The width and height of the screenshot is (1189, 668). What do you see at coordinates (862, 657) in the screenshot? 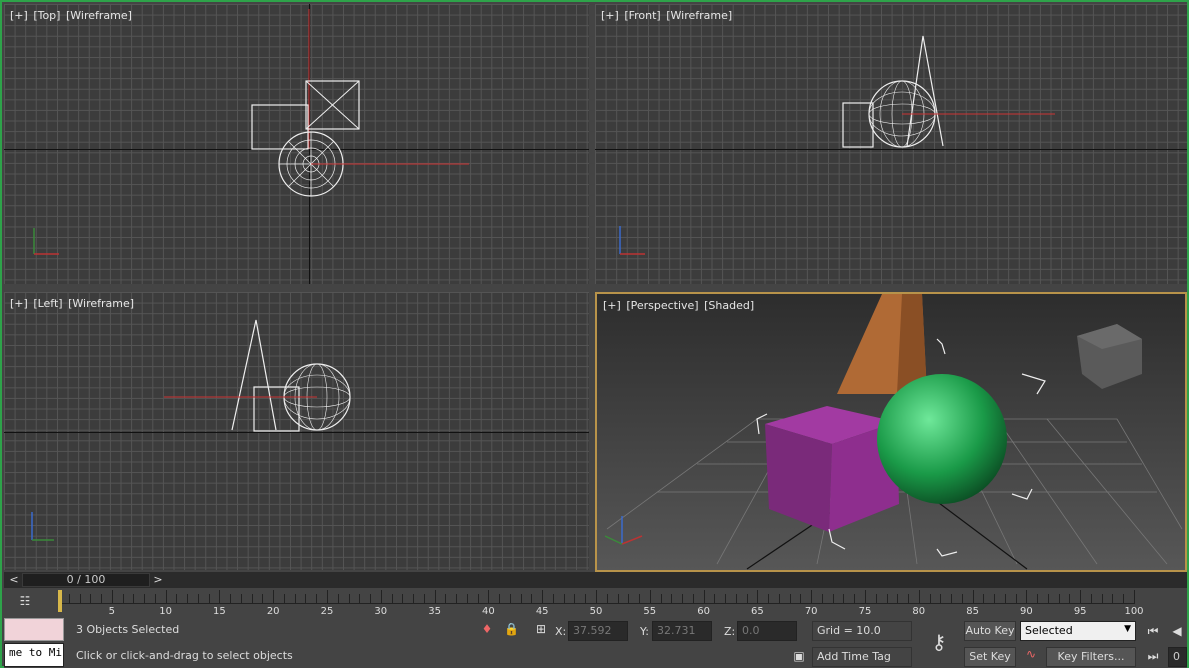
I see `add-time-tag: Add Time Tag` at bounding box center [862, 657].